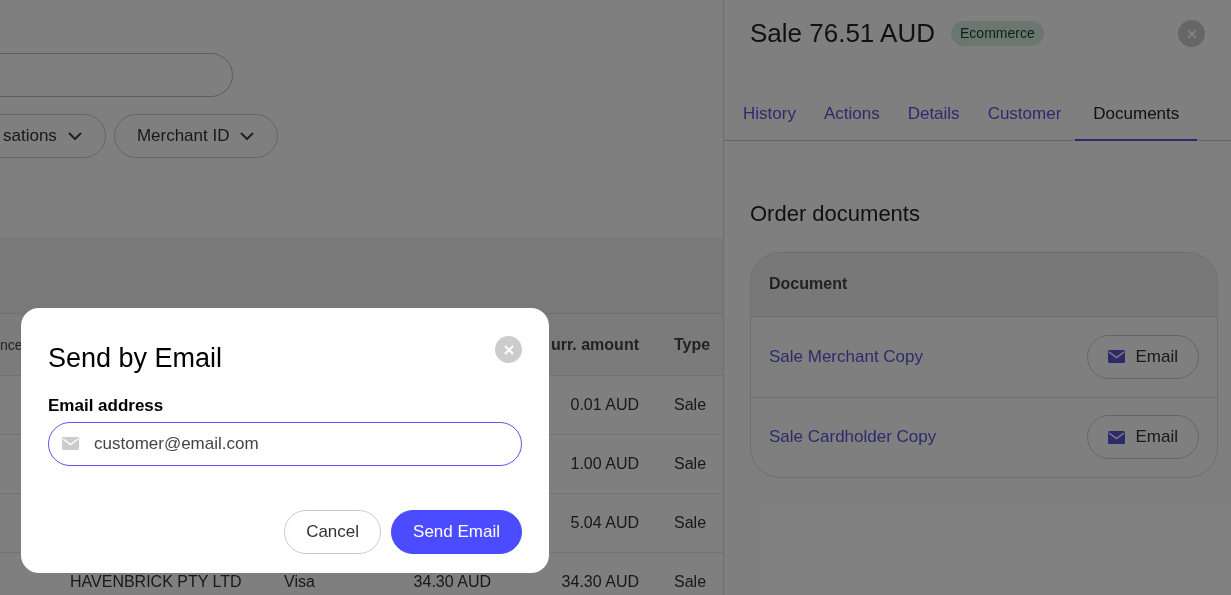 The image size is (1231, 595). Describe the element at coordinates (604, 522) in the screenshot. I see `table-cell: 5.04 AUD` at that location.